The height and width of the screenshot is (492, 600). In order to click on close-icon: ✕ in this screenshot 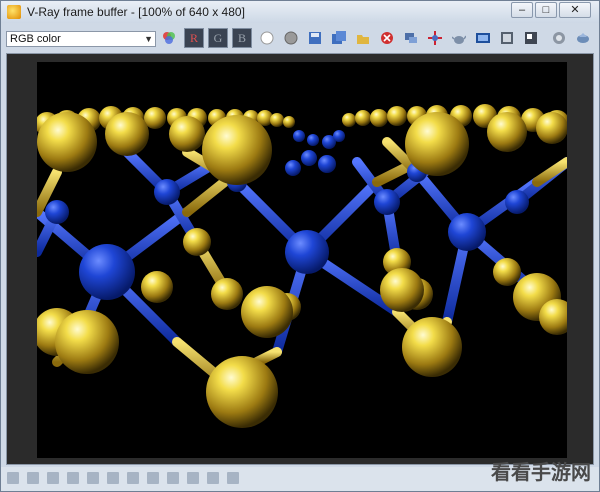, I will do `click(575, 10)`.